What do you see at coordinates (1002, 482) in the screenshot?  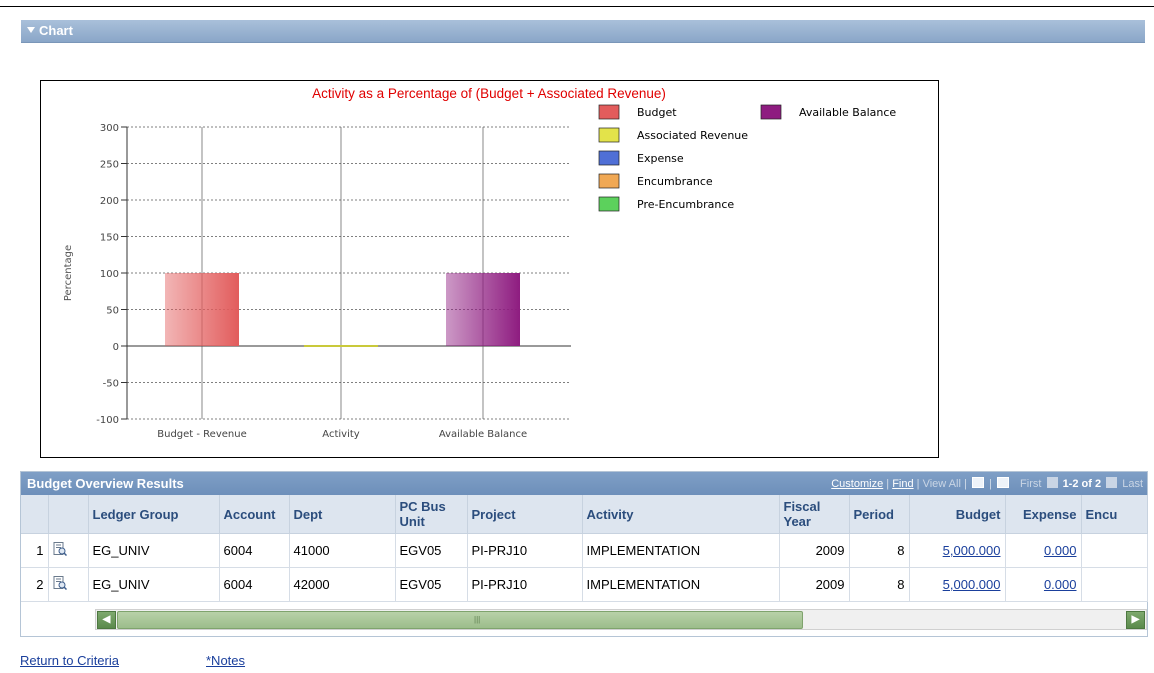 I see `download-spreadsheet-icon` at bounding box center [1002, 482].